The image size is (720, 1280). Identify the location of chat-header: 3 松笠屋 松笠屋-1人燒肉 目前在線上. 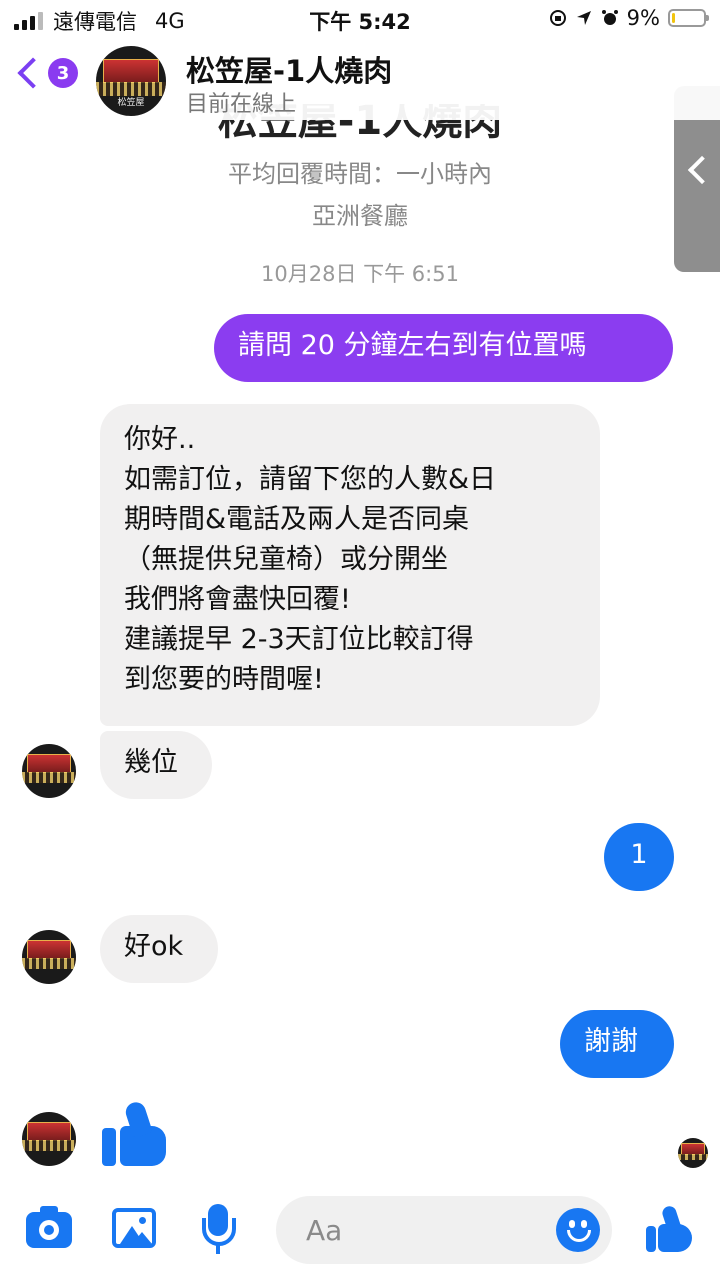
(360, 80).